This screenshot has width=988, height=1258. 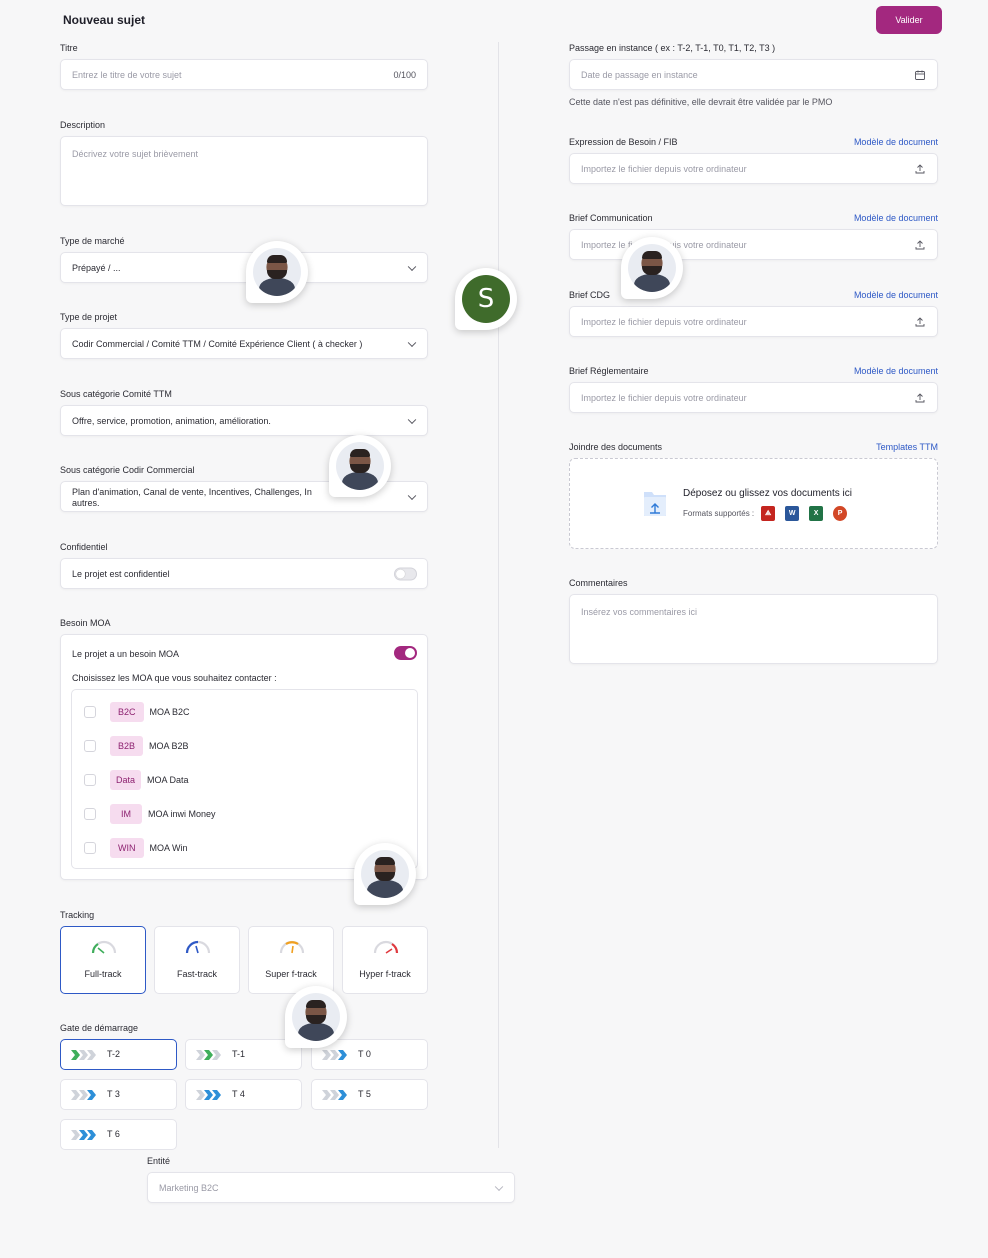 I want to click on template-link-fib: Modèle de document, so click(x=896, y=142).